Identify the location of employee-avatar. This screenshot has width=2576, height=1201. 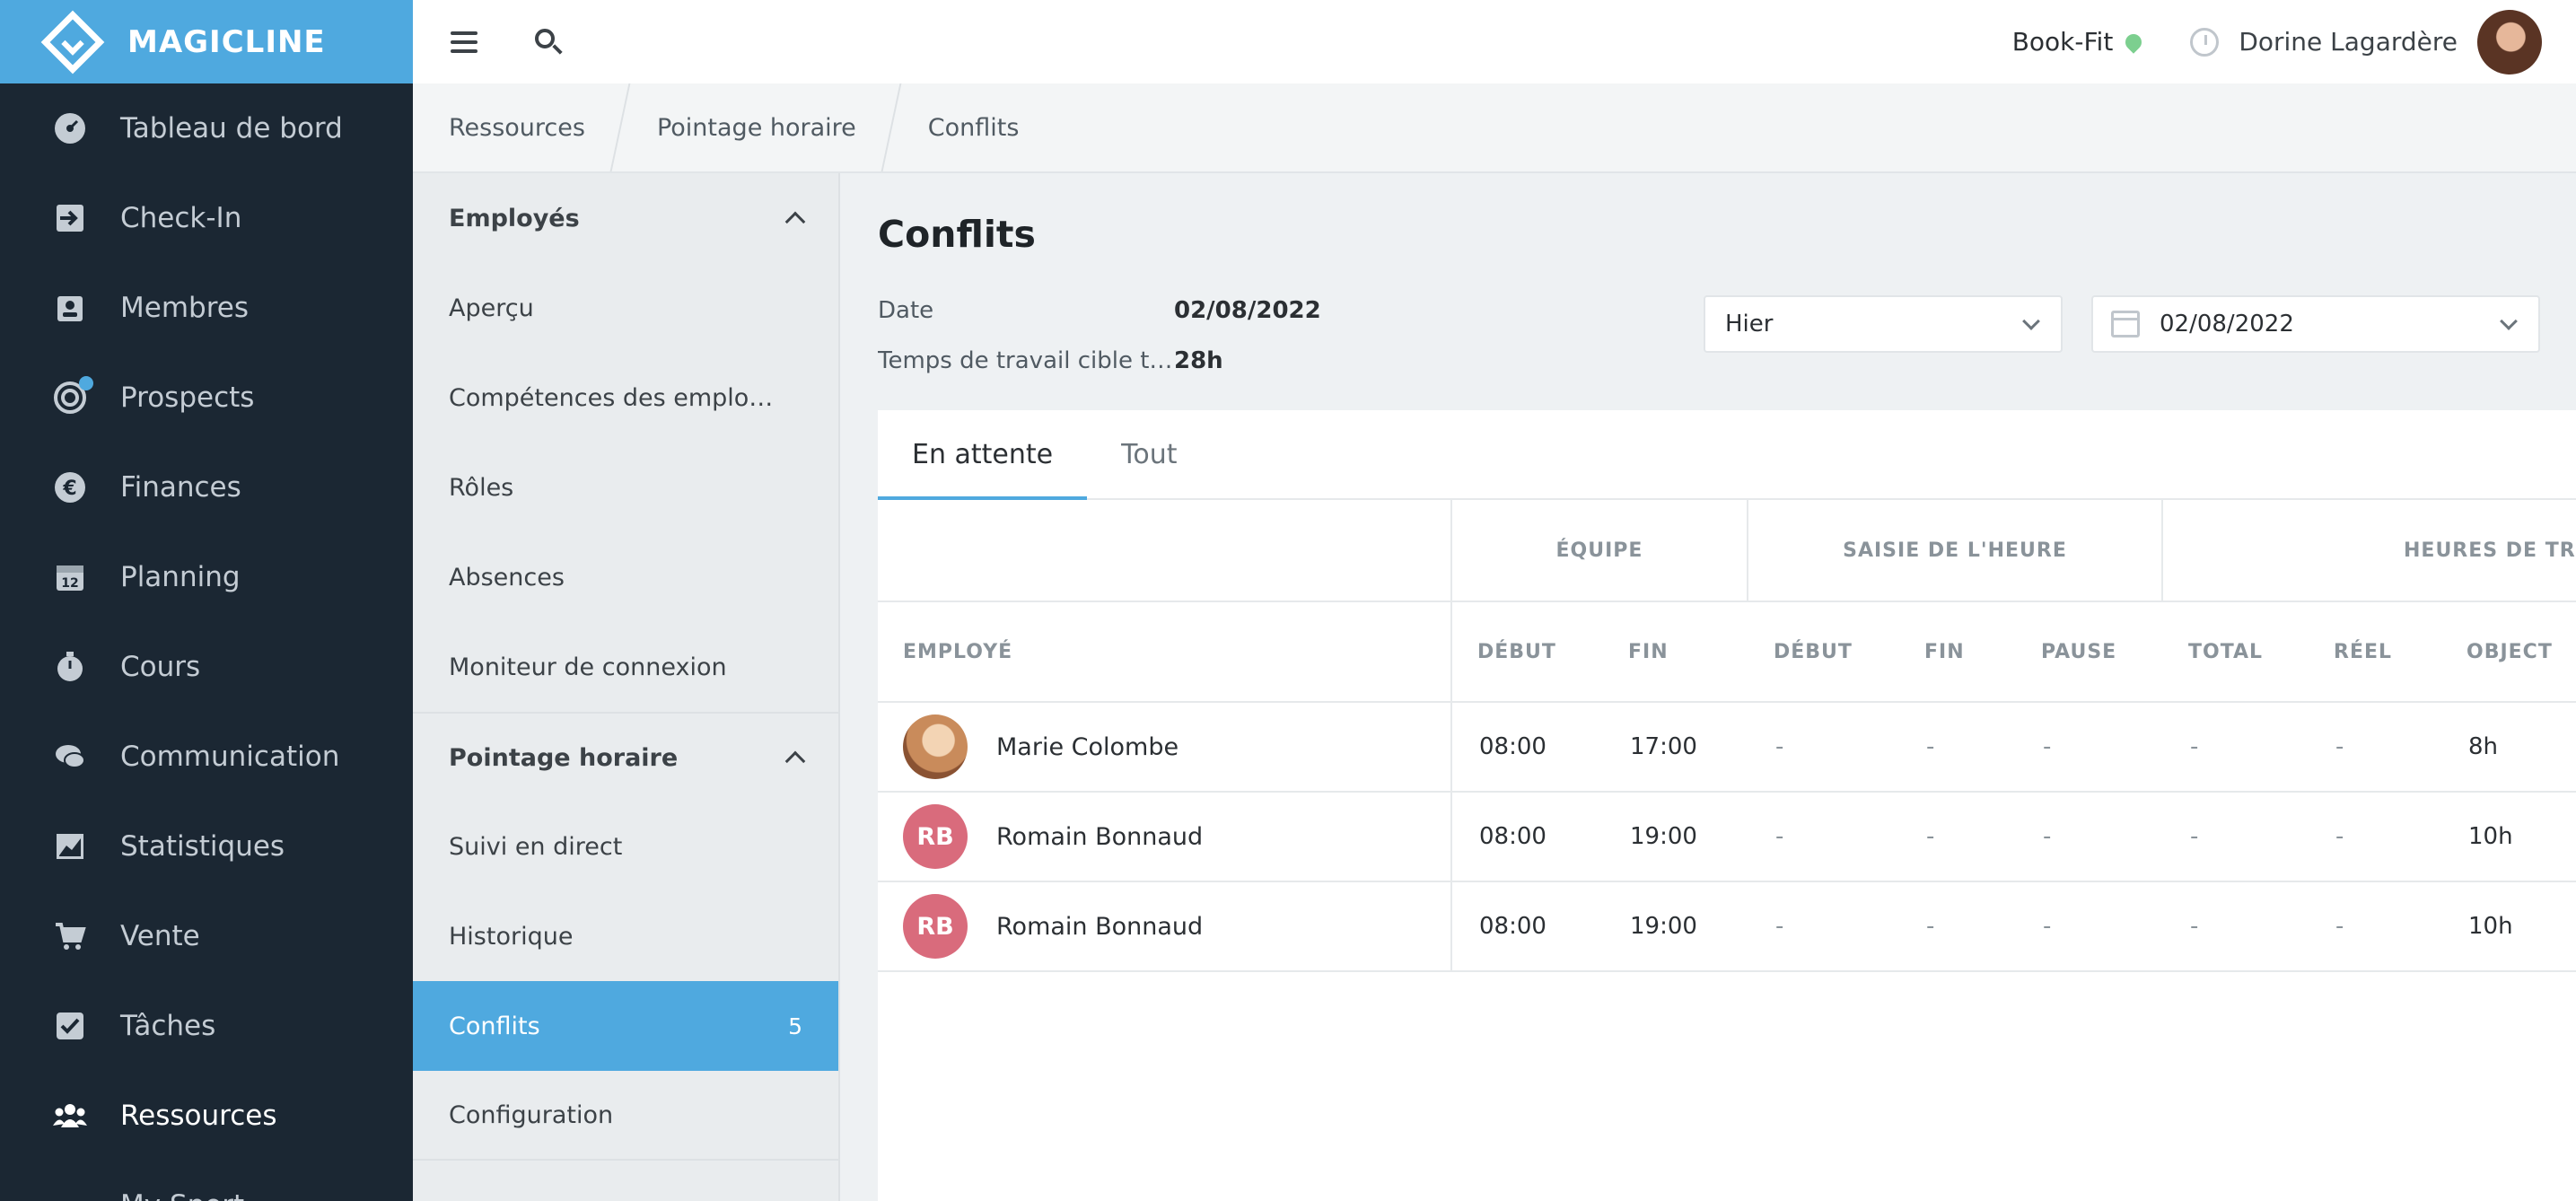
(936, 747).